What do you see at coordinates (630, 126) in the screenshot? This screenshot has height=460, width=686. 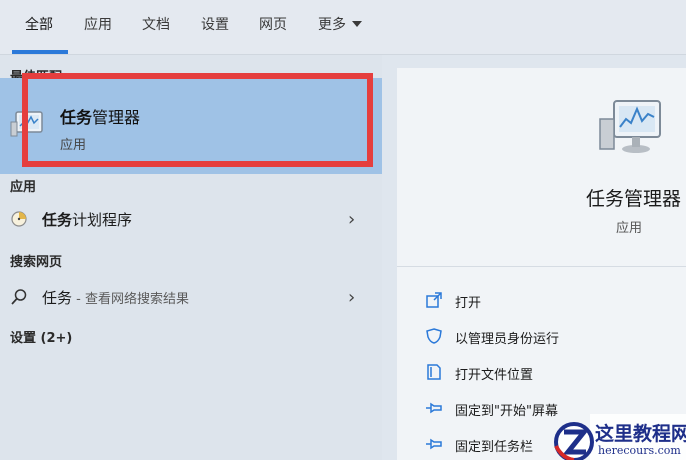 I see `task-manager-large-icon` at bounding box center [630, 126].